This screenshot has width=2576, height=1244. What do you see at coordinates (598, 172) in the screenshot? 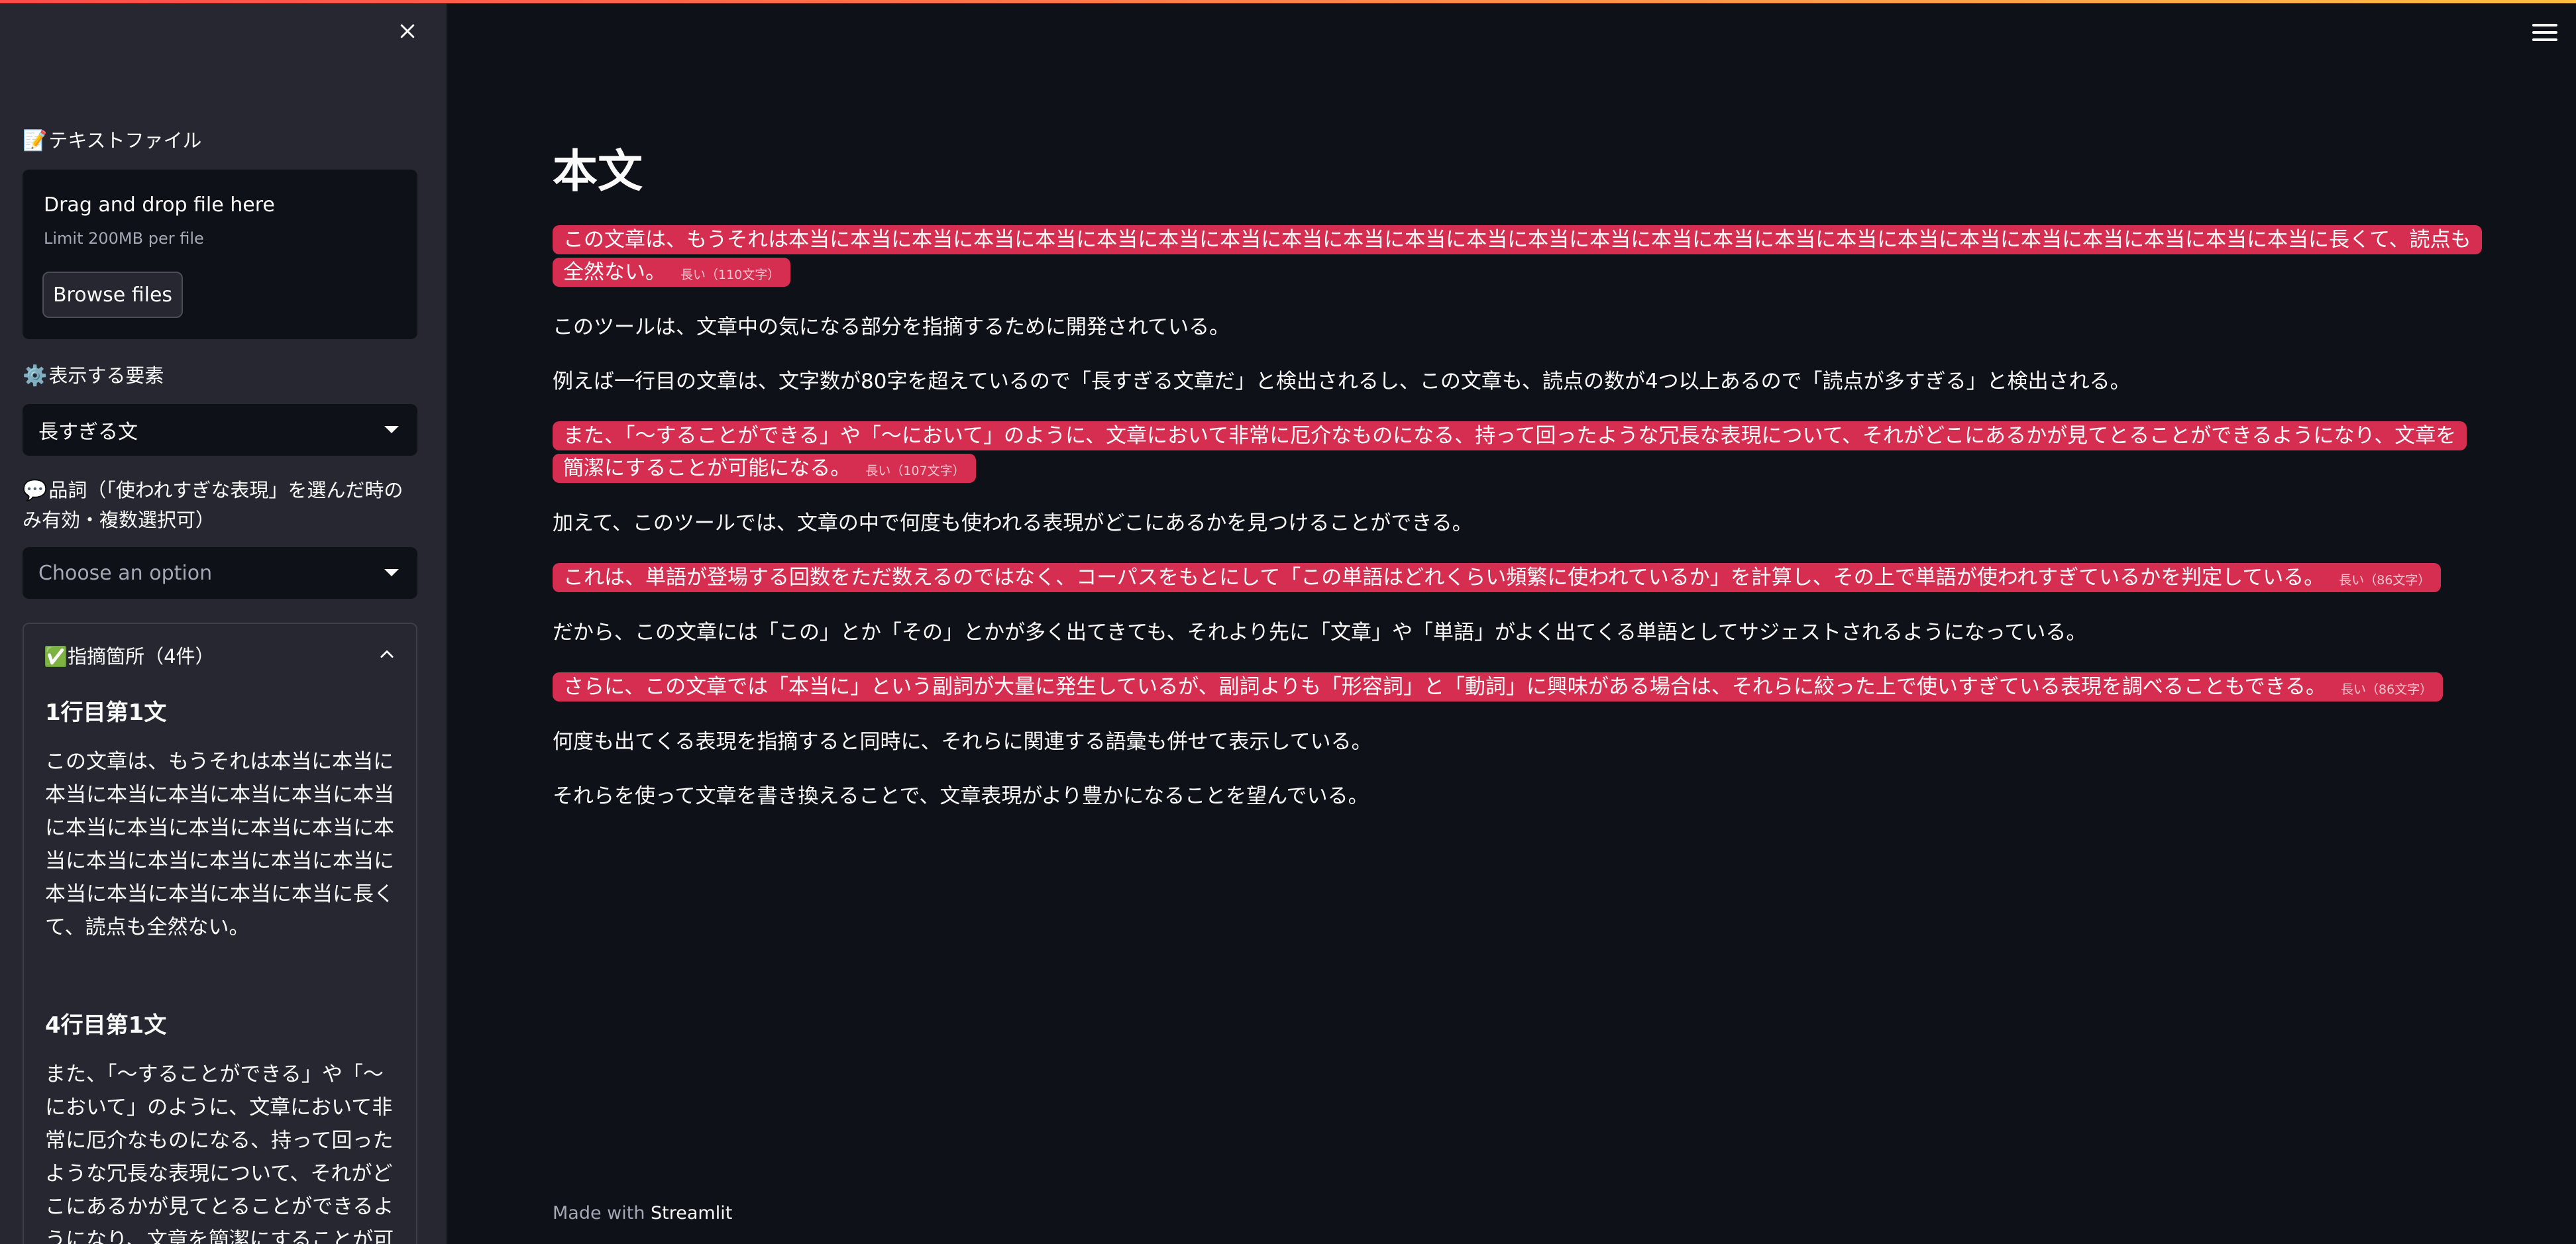
I see `page-title: 本文` at bounding box center [598, 172].